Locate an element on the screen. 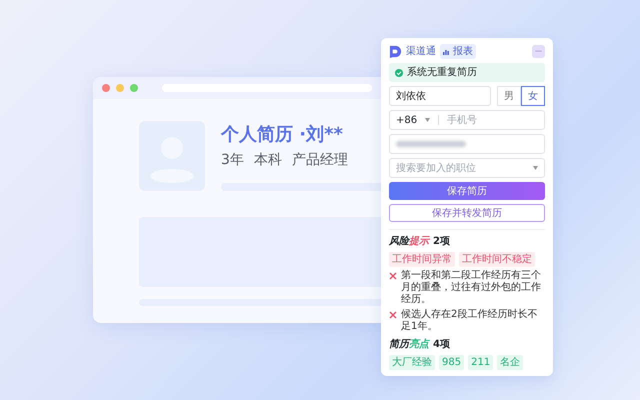  issue-text: 第一段和第二段工作经历有三个月的重叠，过往有过外包的工作经历。 is located at coordinates (471, 288).